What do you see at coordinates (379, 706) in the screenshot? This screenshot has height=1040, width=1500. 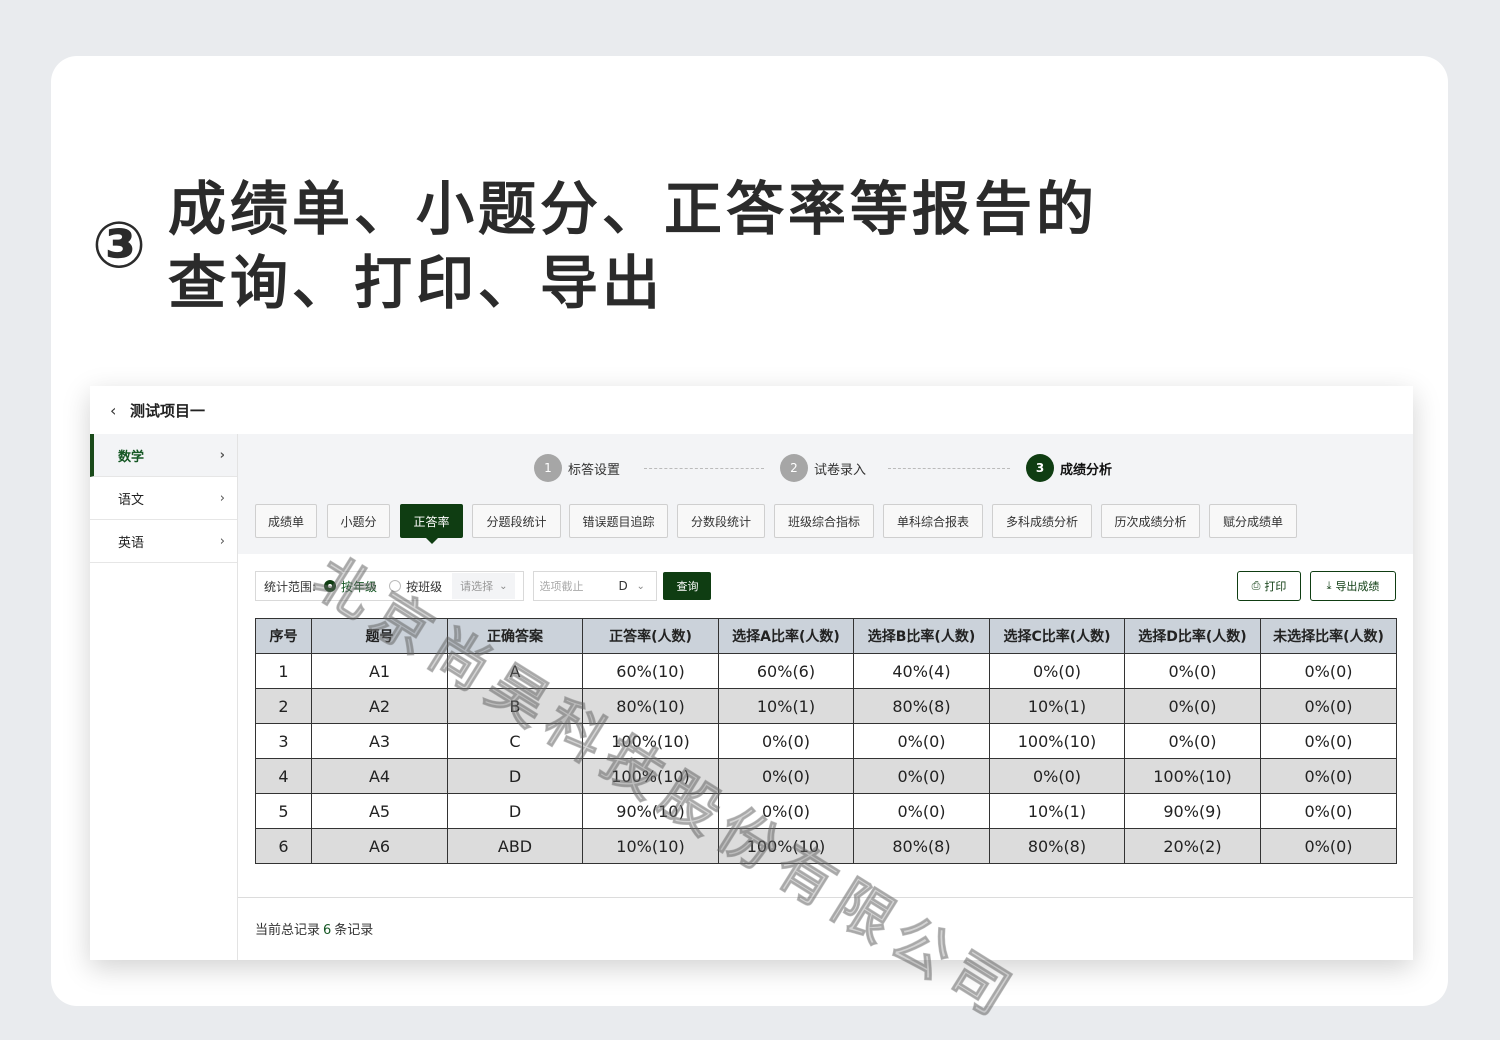 I see `table-cell: A2` at bounding box center [379, 706].